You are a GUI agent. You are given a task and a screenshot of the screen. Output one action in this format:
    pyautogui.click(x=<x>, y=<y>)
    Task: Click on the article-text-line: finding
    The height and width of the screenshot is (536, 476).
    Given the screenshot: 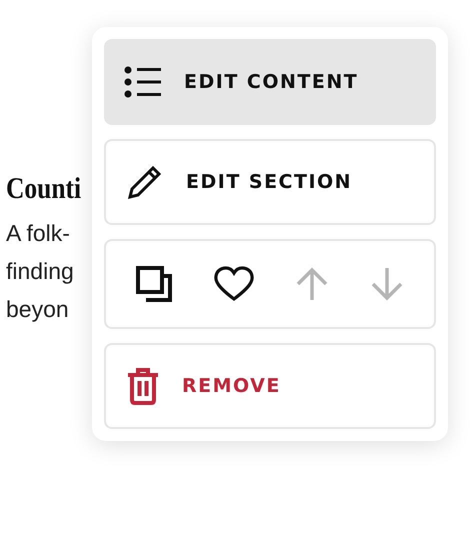 What is the action you would take?
    pyautogui.click(x=40, y=271)
    